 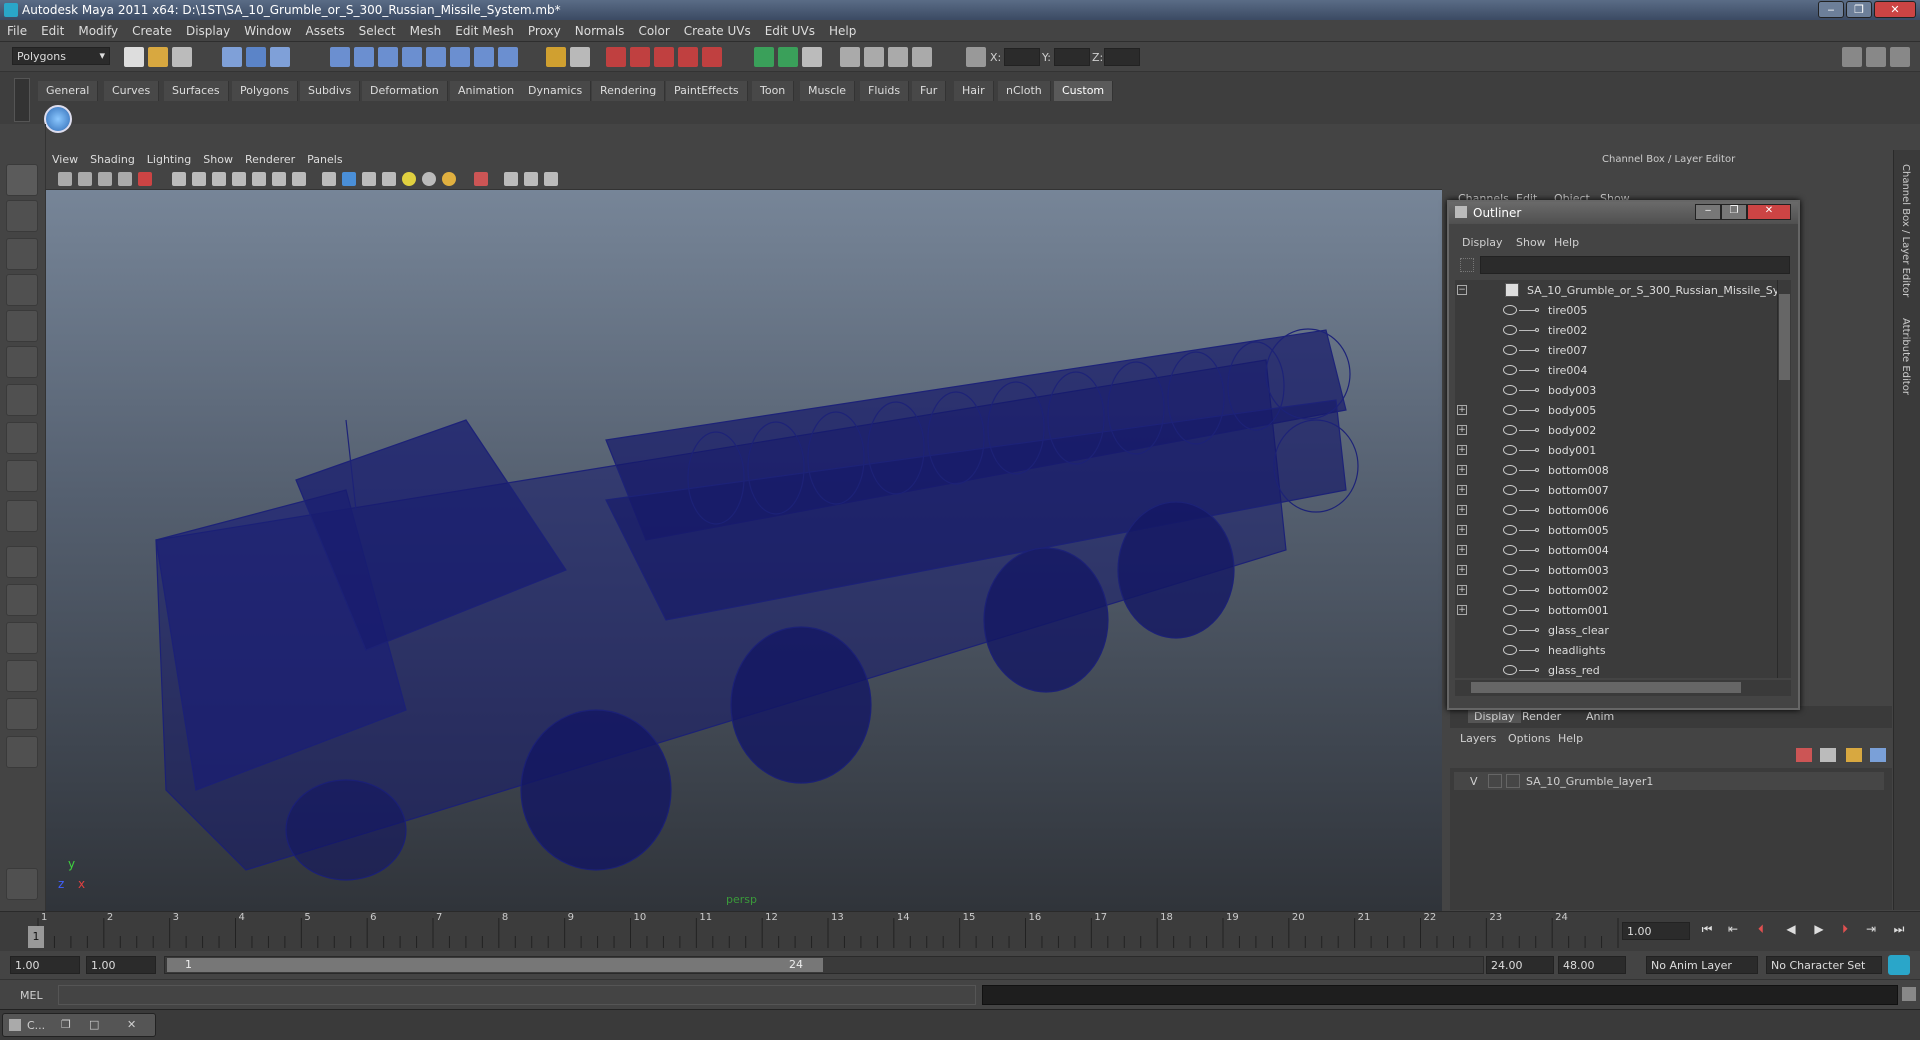 I want to click on outliner-menu-display: Display, so click(x=1482, y=242).